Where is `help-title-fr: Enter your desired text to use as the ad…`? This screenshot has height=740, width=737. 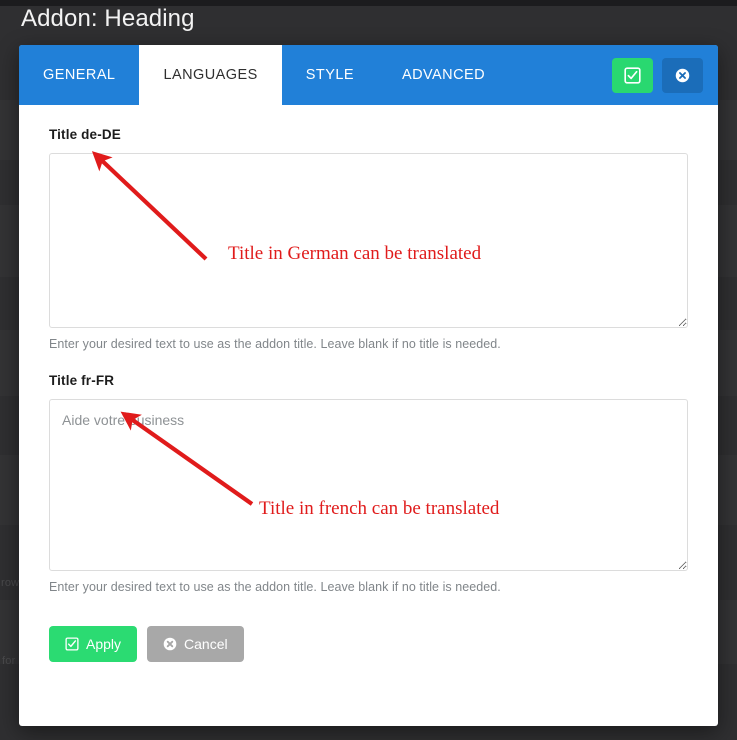 help-title-fr: Enter your desired text to use as the ad… is located at coordinates (275, 587).